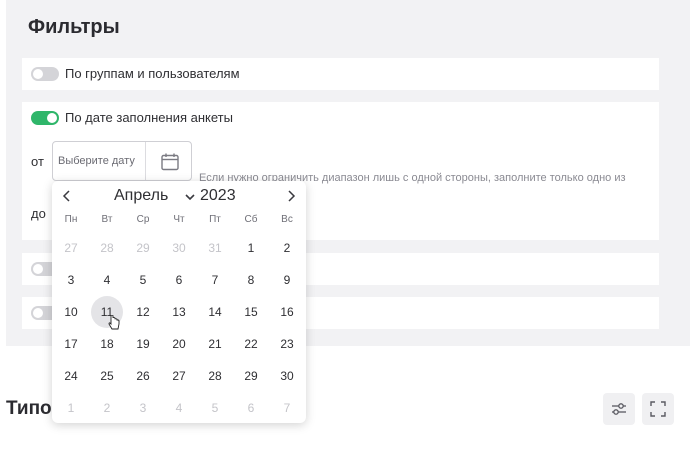  What do you see at coordinates (619, 409) in the screenshot?
I see `settings-button` at bounding box center [619, 409].